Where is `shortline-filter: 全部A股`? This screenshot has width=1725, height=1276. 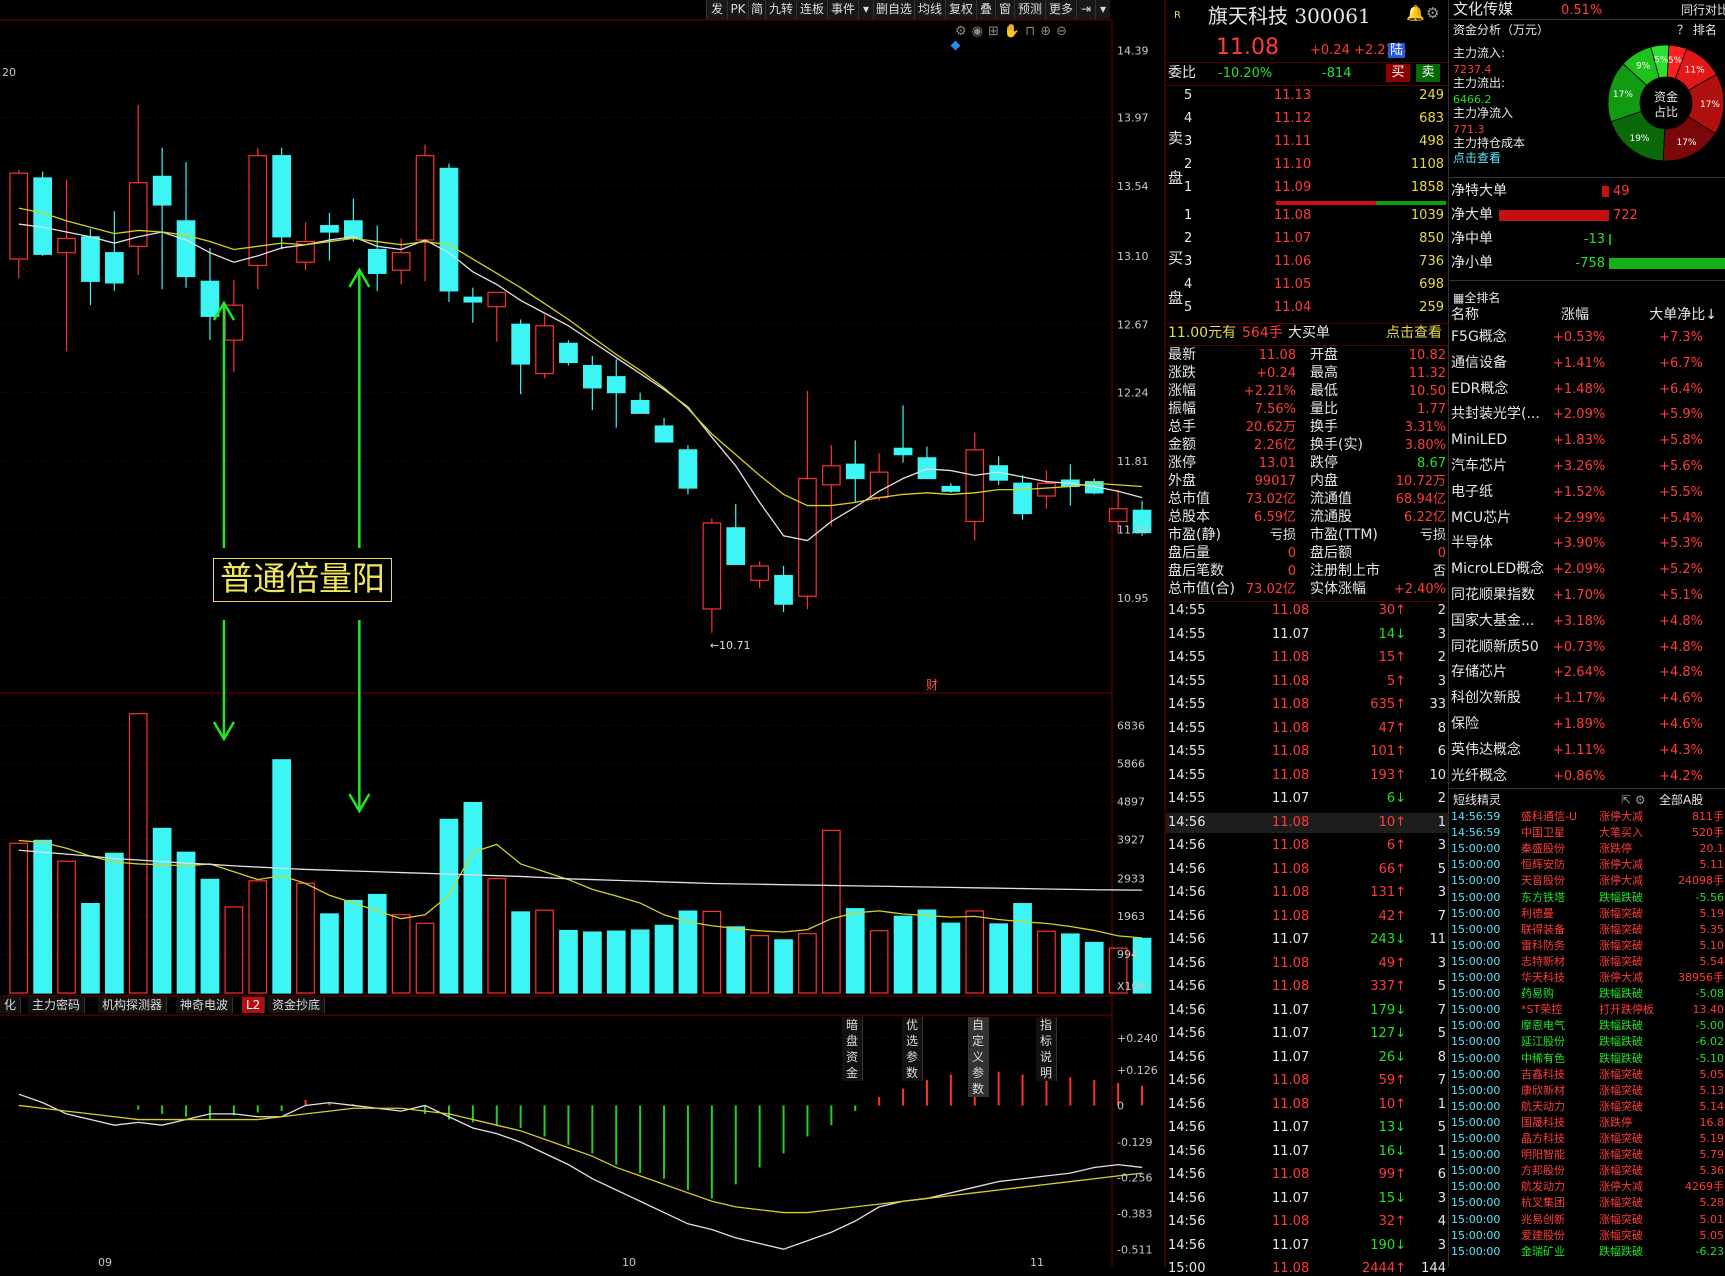 shortline-filter: 全部A股 is located at coordinates (1681, 800).